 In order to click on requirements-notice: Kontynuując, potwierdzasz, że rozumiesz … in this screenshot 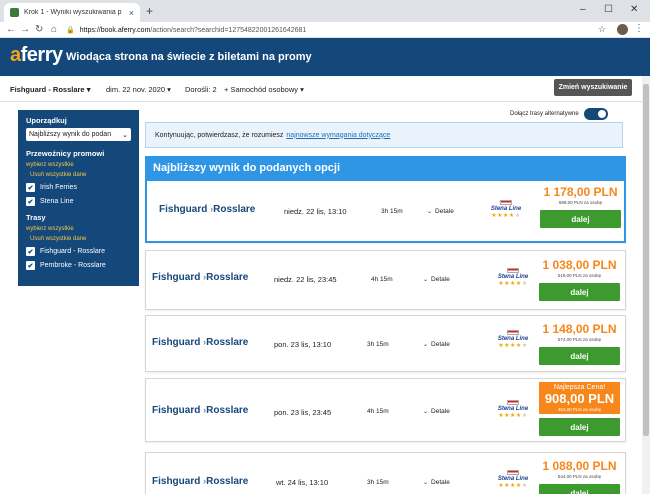, I will do `click(384, 135)`.